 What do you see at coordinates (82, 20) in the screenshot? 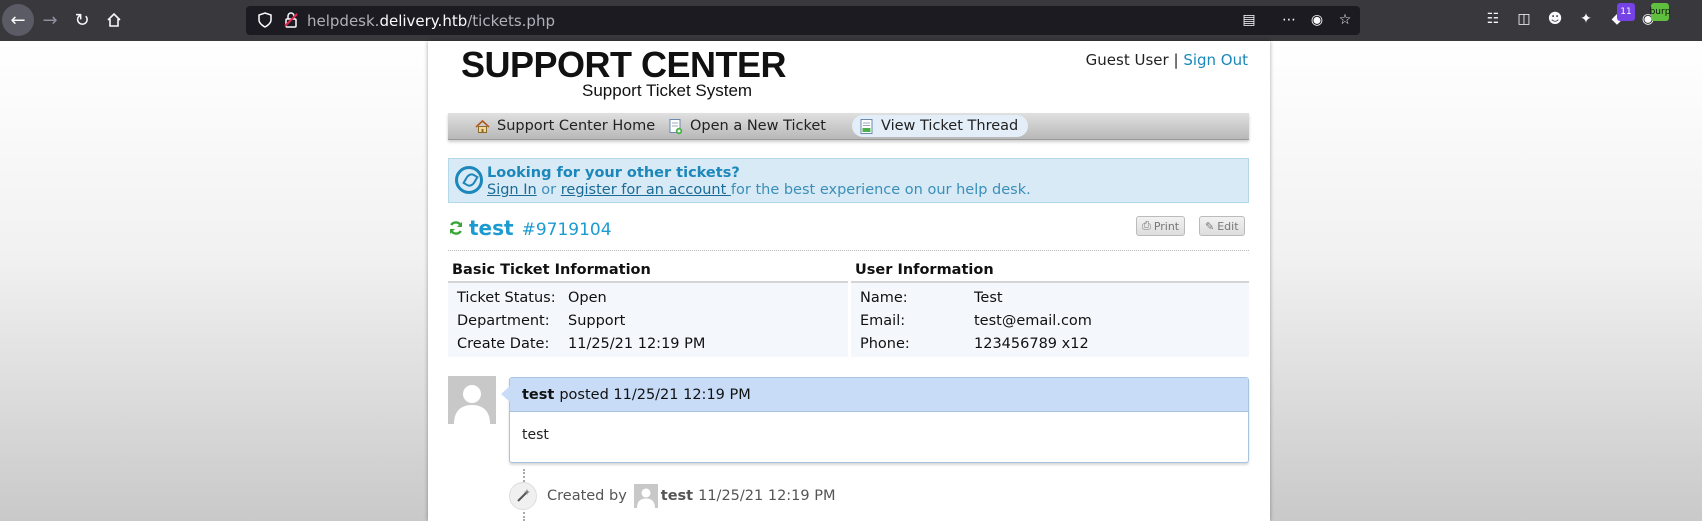
I see `reload-button: ↻` at bounding box center [82, 20].